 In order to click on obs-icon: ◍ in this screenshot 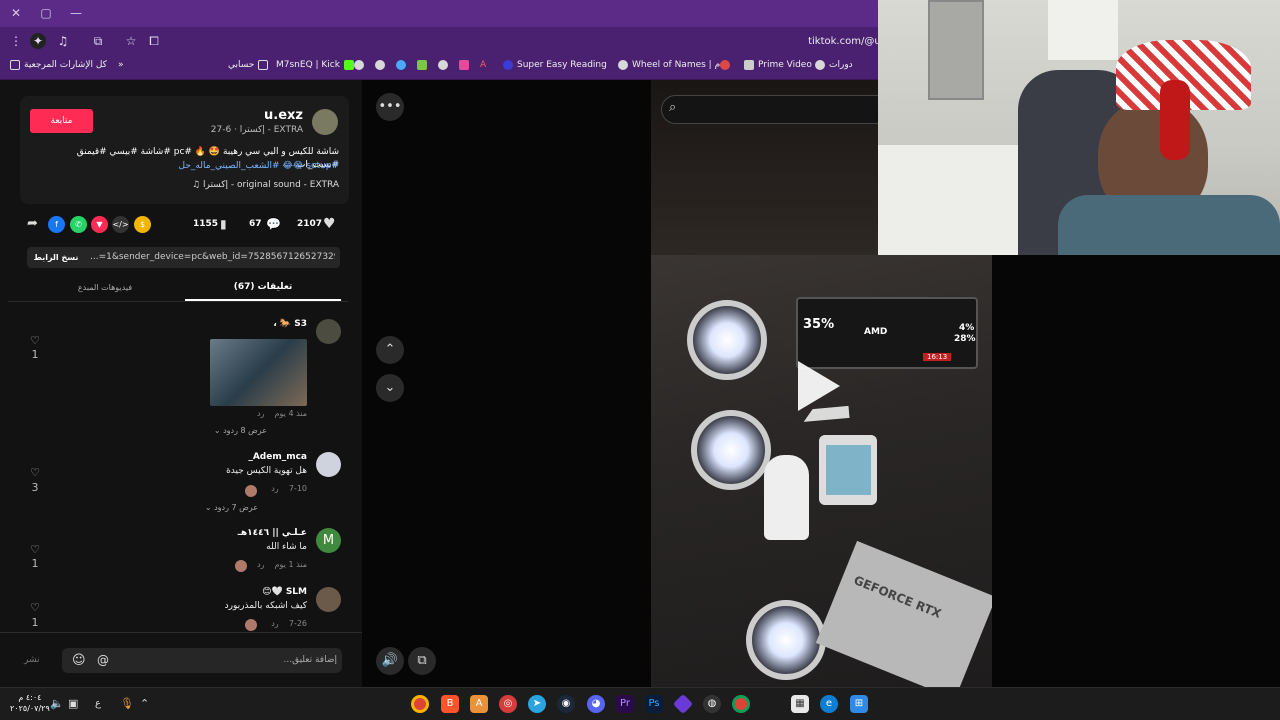, I will do `click(712, 704)`.